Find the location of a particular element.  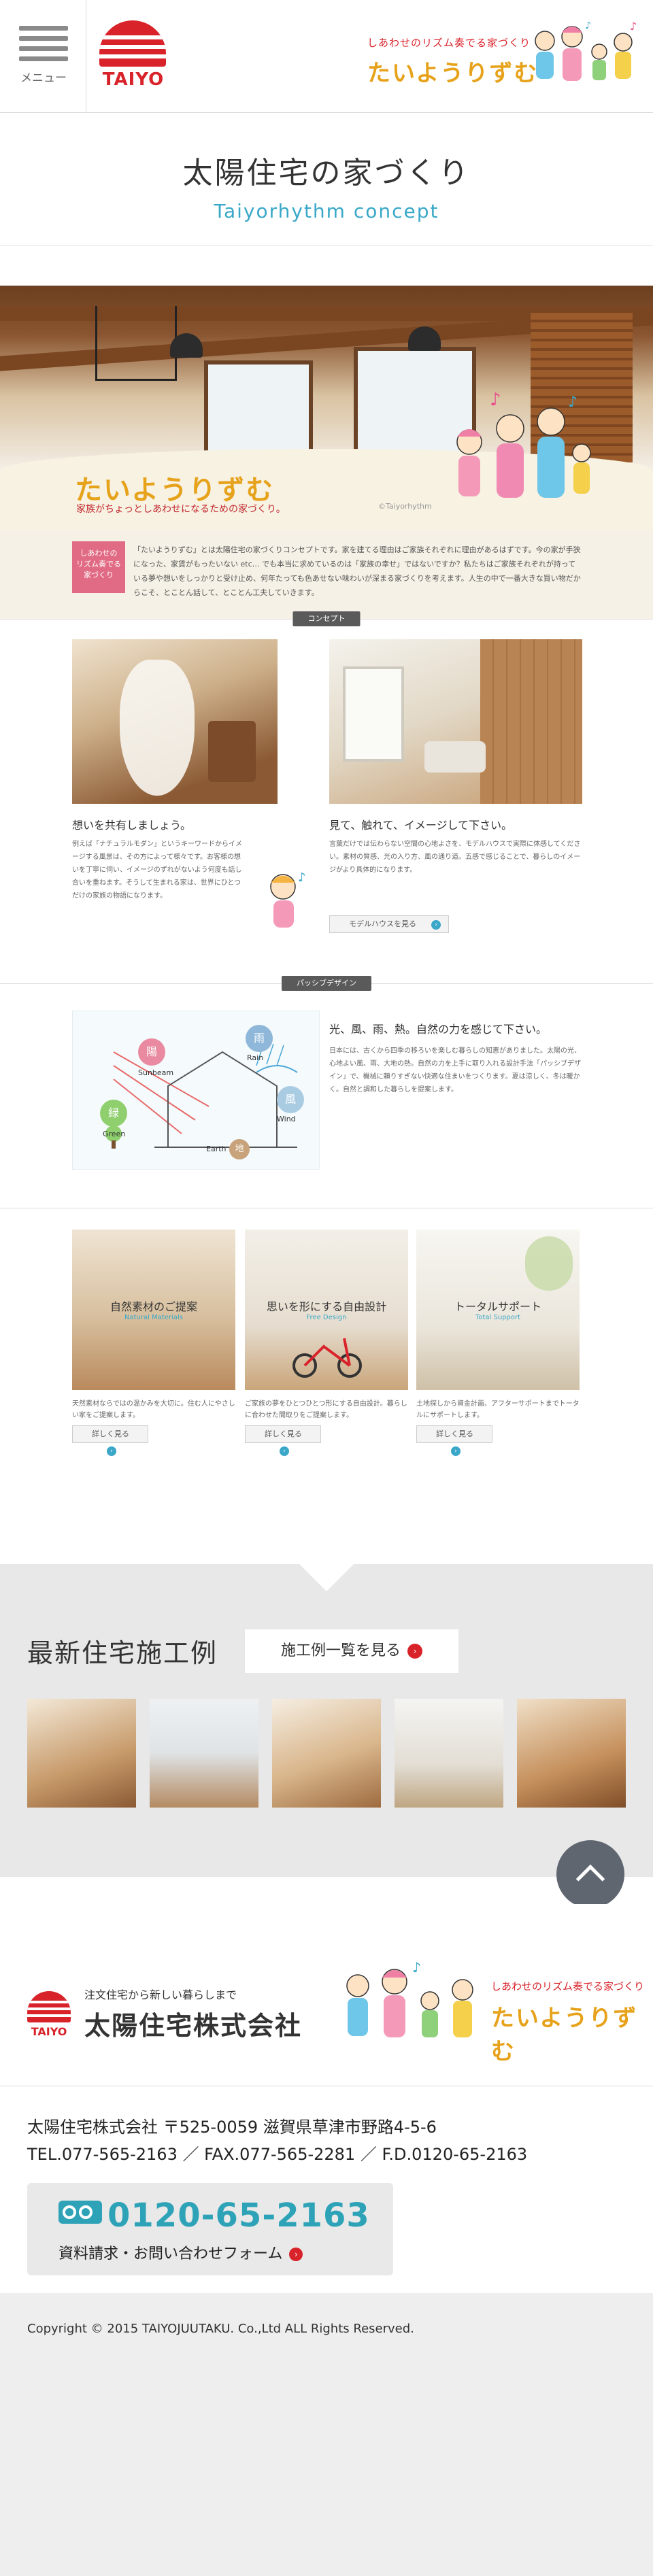

earth-label: Earth is located at coordinates (216, 1149).